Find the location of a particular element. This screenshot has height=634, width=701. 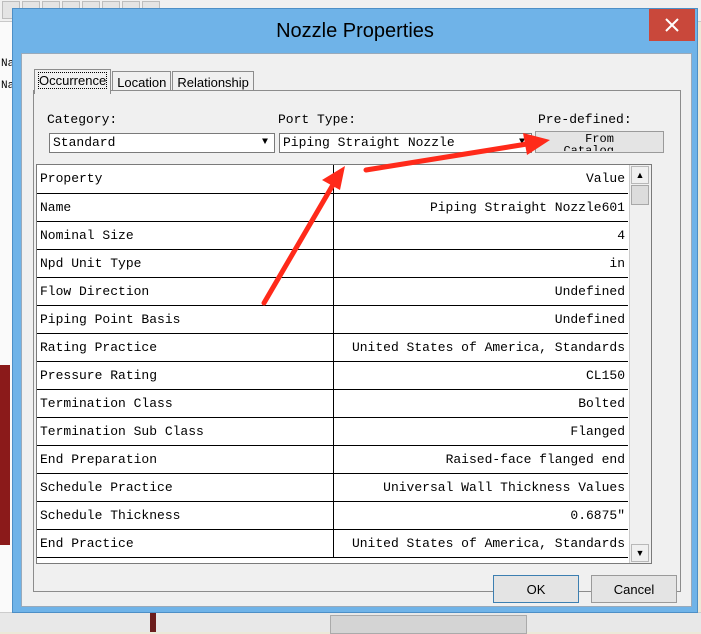

value-cell: Piping Straight Nozzle601 is located at coordinates (480, 207).